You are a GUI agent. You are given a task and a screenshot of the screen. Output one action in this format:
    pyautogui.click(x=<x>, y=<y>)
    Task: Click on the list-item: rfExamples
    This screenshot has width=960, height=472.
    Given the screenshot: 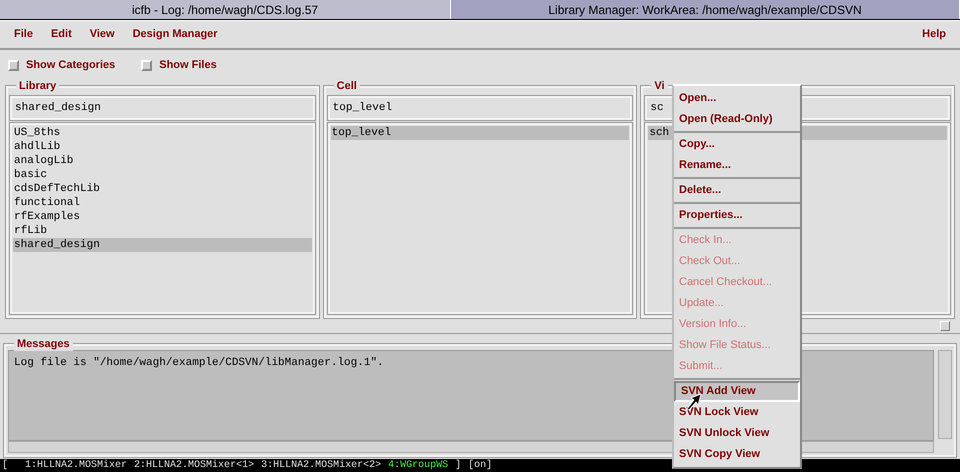 What is the action you would take?
    pyautogui.click(x=162, y=217)
    